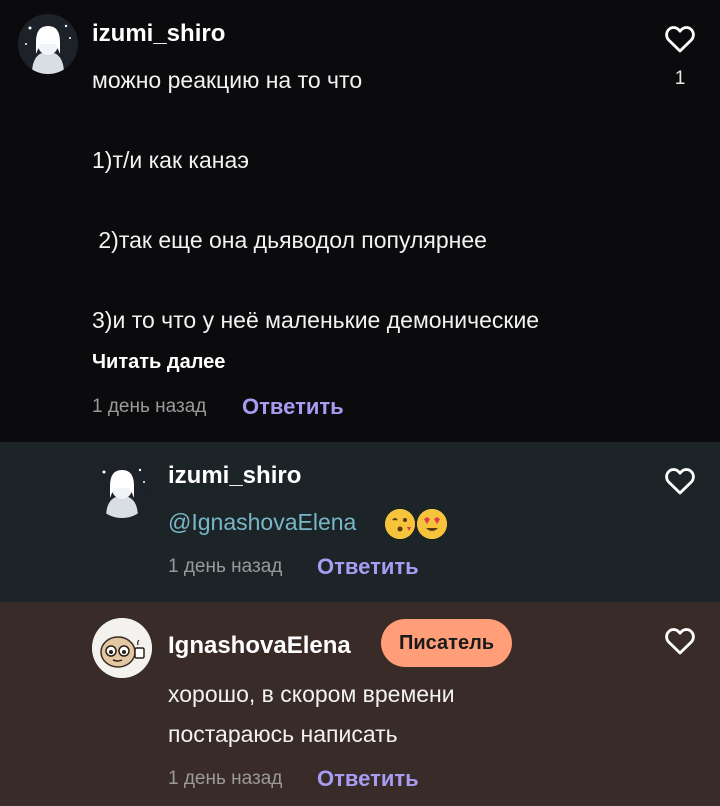 Image resolution: width=720 pixels, height=806 pixels. What do you see at coordinates (262, 522) in the screenshot?
I see `mention-link: @IgnashovaElena` at bounding box center [262, 522].